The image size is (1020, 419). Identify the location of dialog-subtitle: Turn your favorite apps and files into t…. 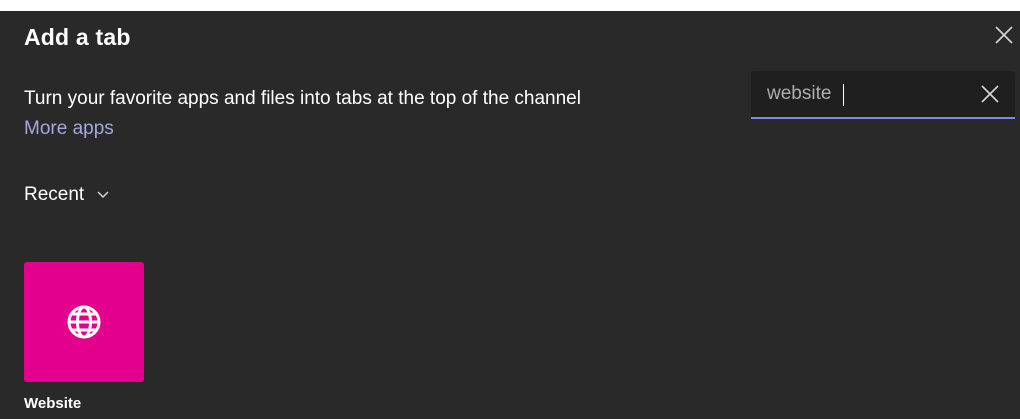
(302, 98).